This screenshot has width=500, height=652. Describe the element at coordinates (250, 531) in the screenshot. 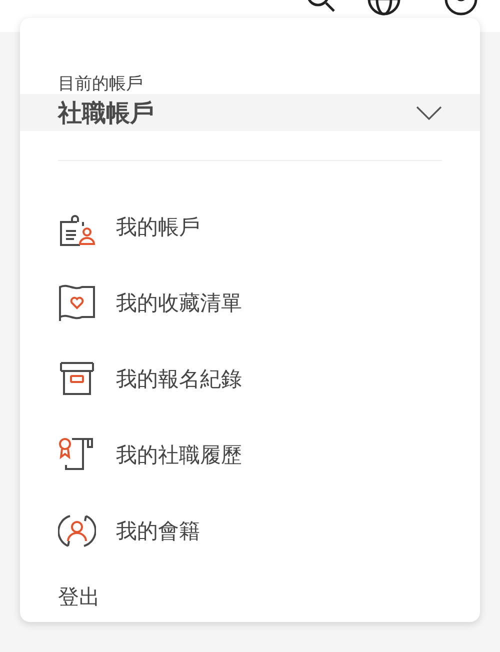

I see `menu-item: 我的會籍` at that location.